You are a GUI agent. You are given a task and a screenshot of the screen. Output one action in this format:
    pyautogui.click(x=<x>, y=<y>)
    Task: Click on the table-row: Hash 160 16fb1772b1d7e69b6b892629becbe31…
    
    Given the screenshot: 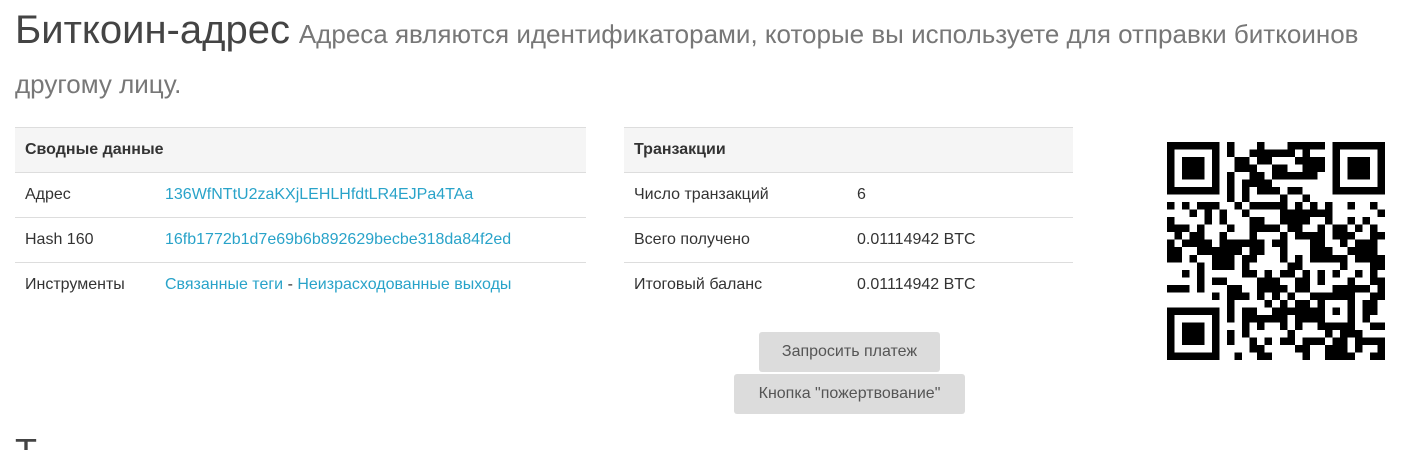 What is the action you would take?
    pyautogui.click(x=300, y=240)
    